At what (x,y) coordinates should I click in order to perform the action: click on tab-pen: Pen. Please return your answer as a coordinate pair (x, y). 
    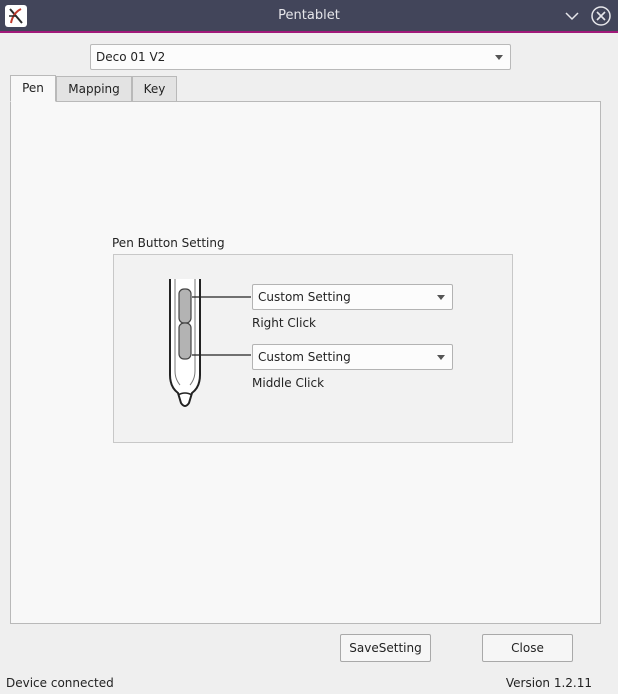
    Looking at the image, I should click on (33, 88).